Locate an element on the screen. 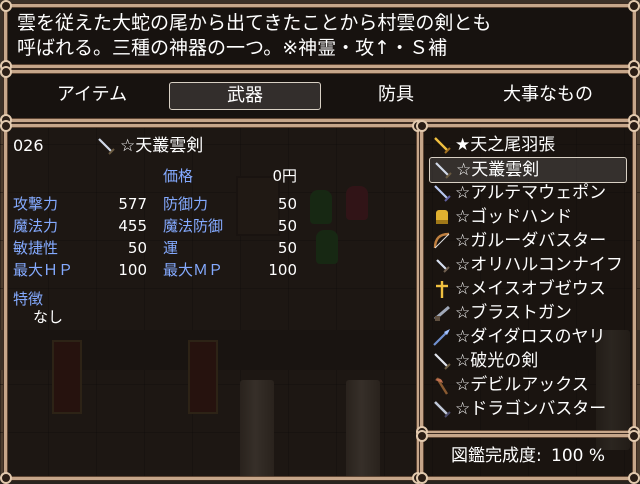  tab-key-items: 大事なもの is located at coordinates (548, 95).